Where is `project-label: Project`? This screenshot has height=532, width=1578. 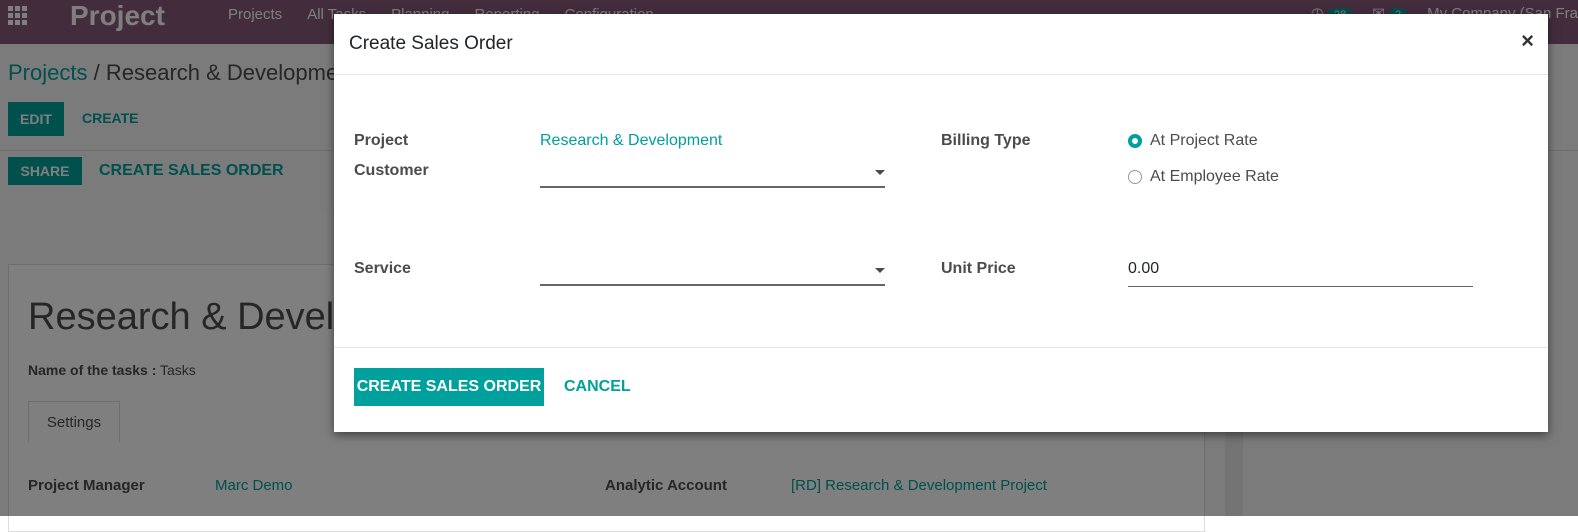
project-label: Project is located at coordinates (381, 140).